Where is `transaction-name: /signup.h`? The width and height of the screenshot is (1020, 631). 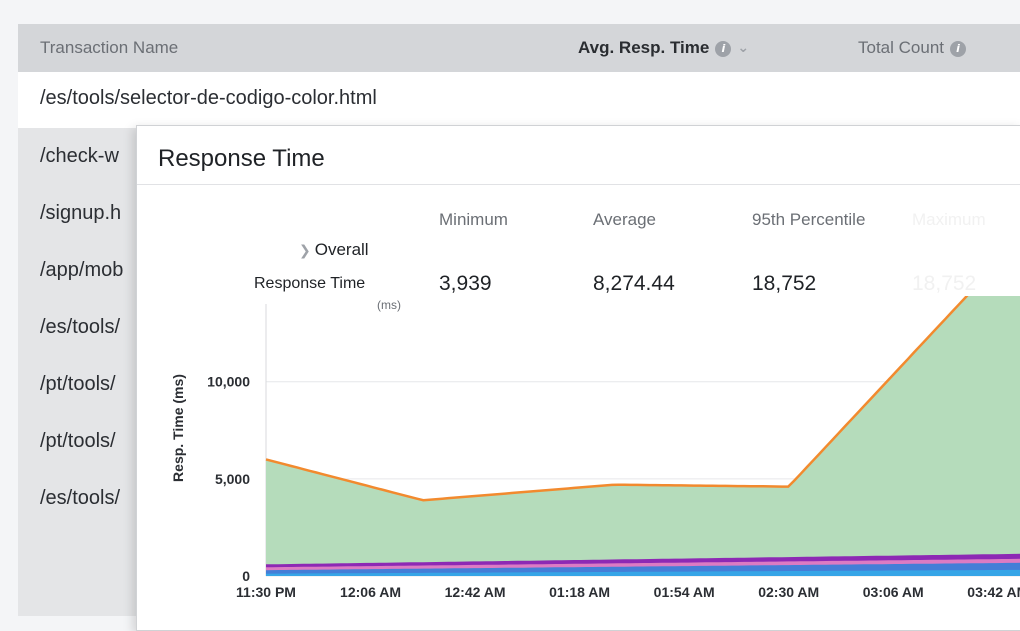 transaction-name: /signup.h is located at coordinates (80, 213).